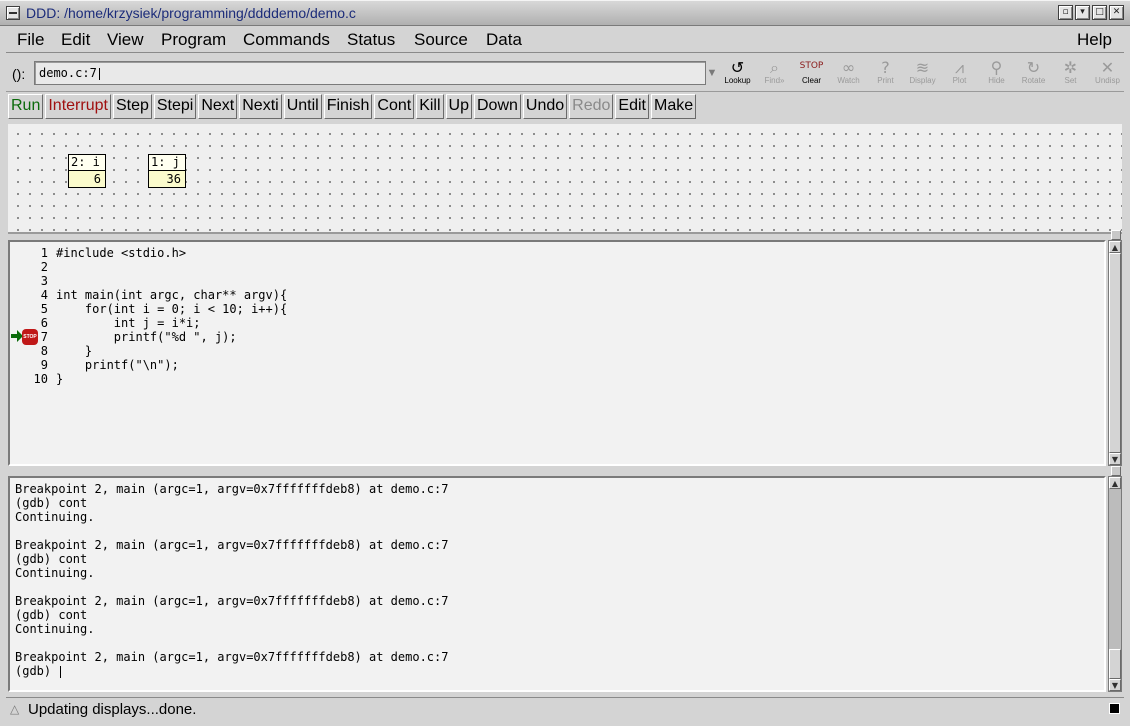 Image resolution: width=1130 pixels, height=726 pixels. I want to click on rotate-button: ↻ Rotate, so click(1033, 73).